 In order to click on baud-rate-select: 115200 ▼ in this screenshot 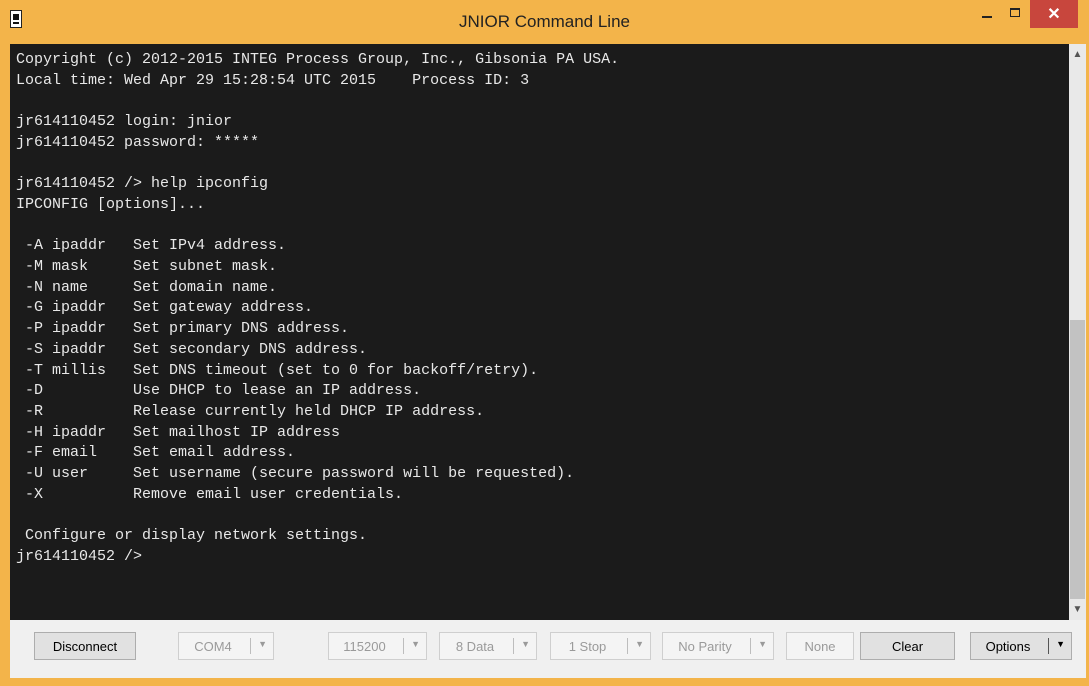, I will do `click(377, 646)`.